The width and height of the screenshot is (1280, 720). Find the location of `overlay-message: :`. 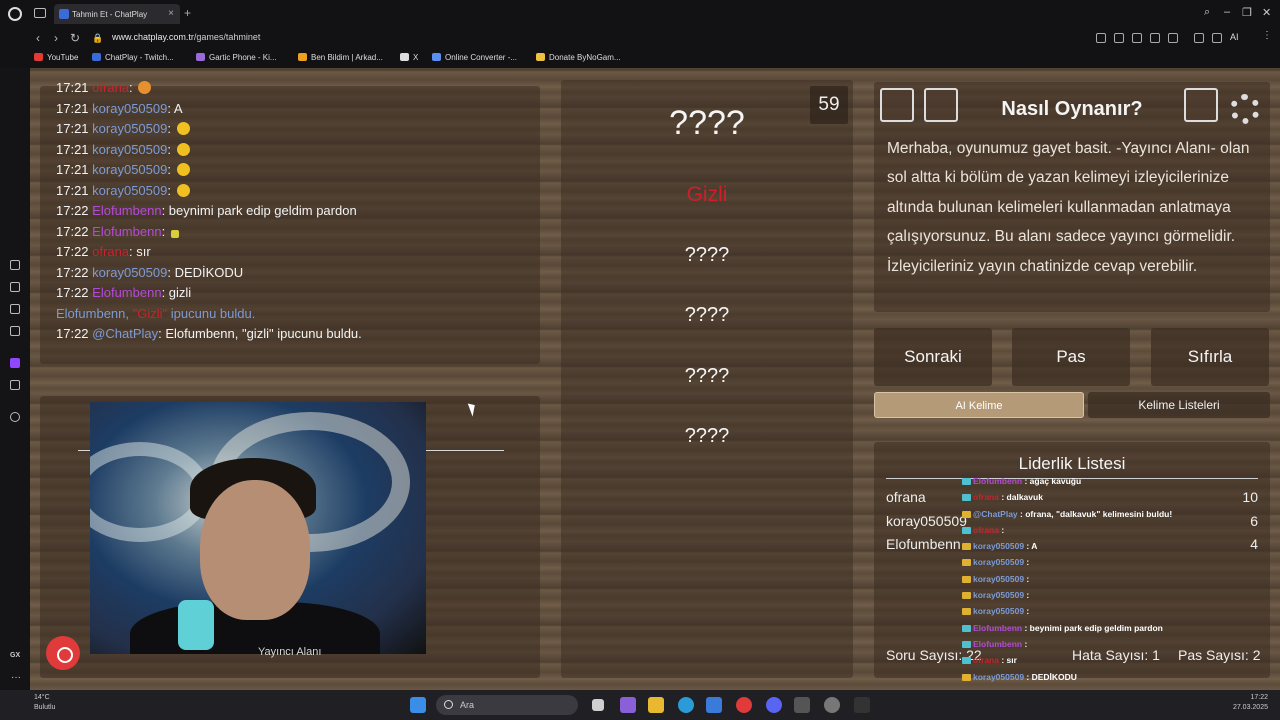

overlay-message: : is located at coordinates (1028, 578).